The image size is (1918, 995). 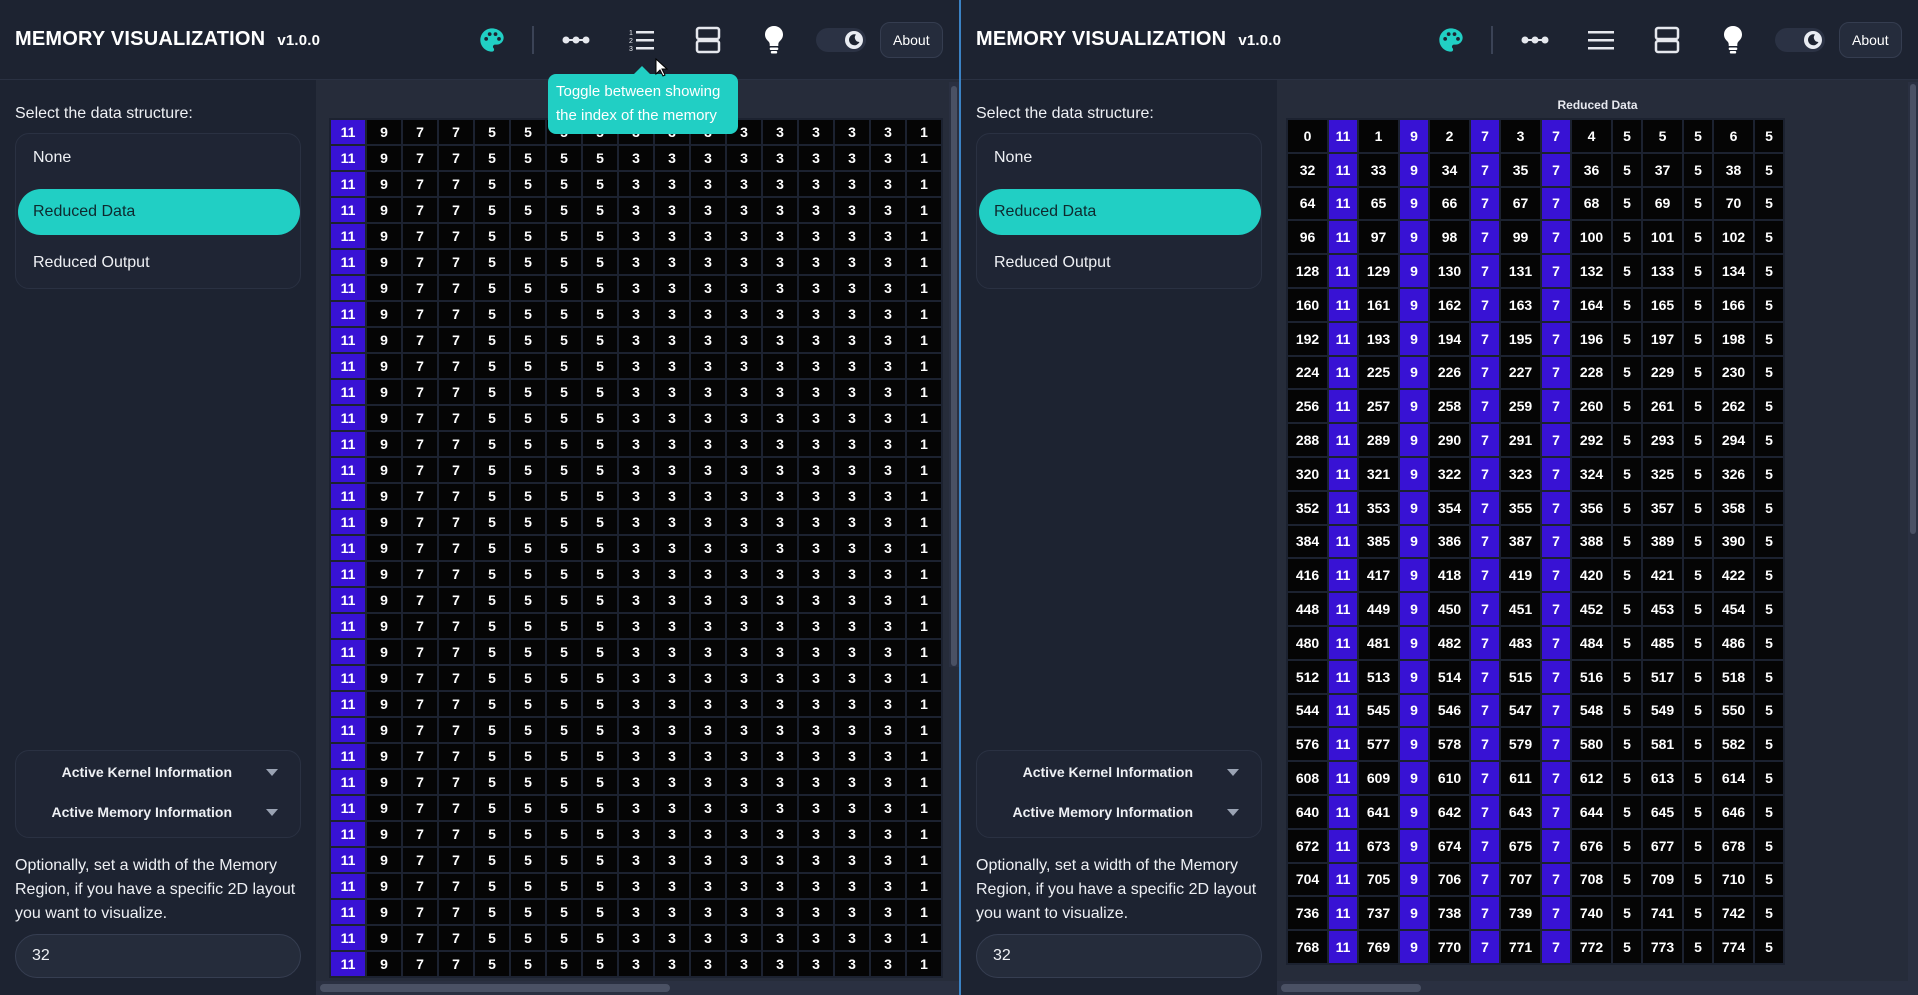 I want to click on about-button: About, so click(x=1870, y=40).